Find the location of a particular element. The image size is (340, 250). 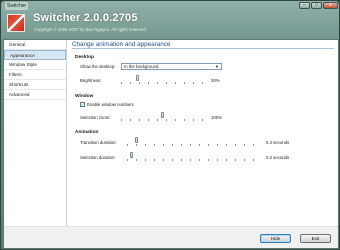

brightness-label: Brightness: is located at coordinates (91, 80).